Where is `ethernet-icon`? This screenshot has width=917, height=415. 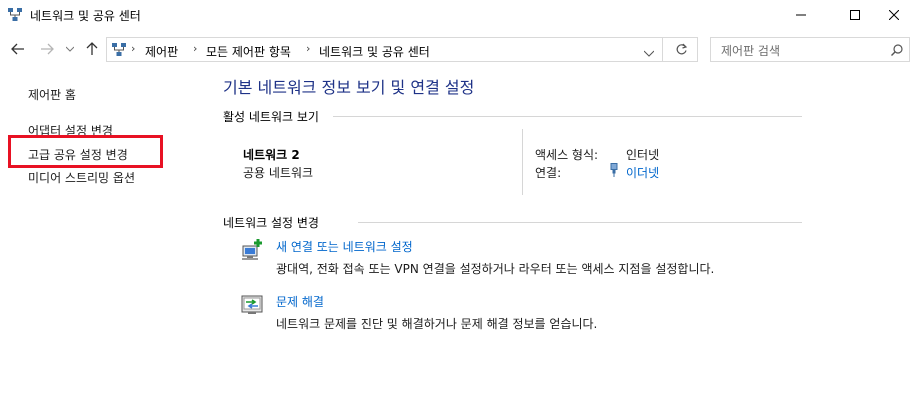
ethernet-icon is located at coordinates (614, 171).